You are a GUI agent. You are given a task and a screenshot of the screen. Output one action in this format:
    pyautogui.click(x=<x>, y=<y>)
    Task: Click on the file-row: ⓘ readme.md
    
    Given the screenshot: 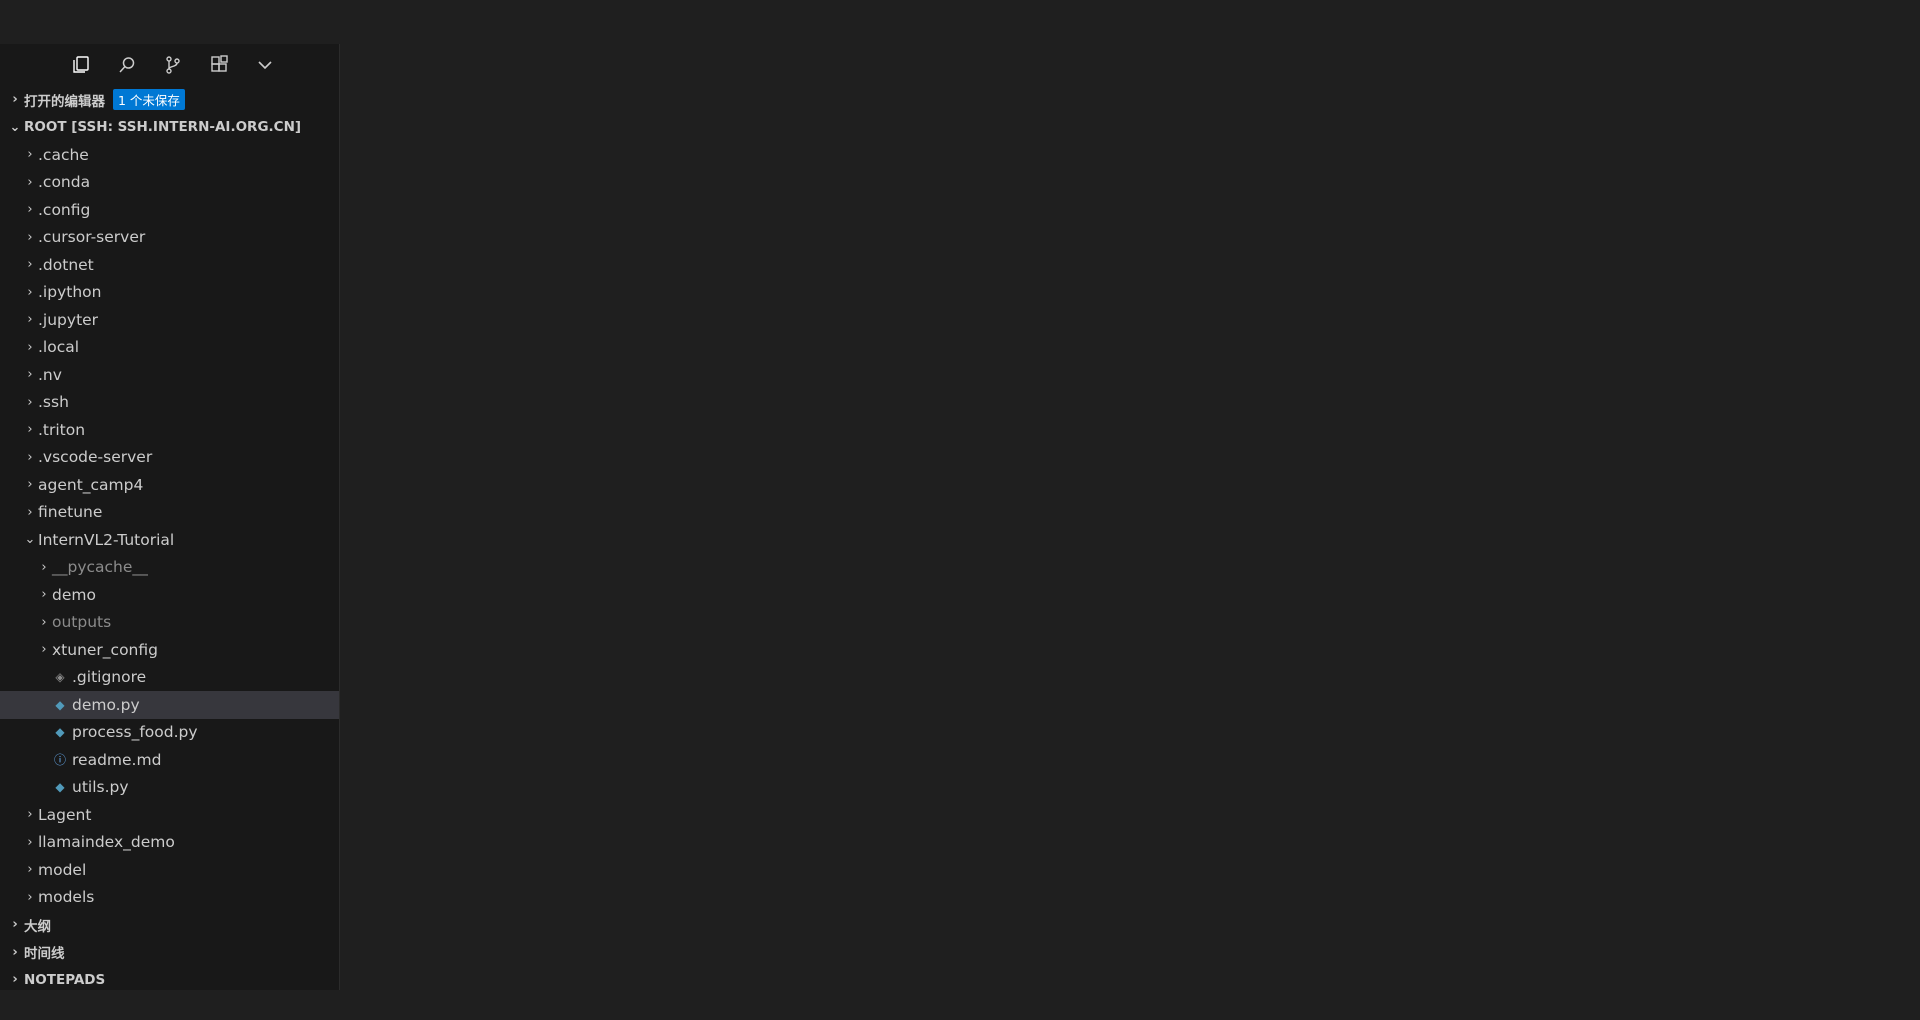 What is the action you would take?
    pyautogui.click(x=169, y=760)
    